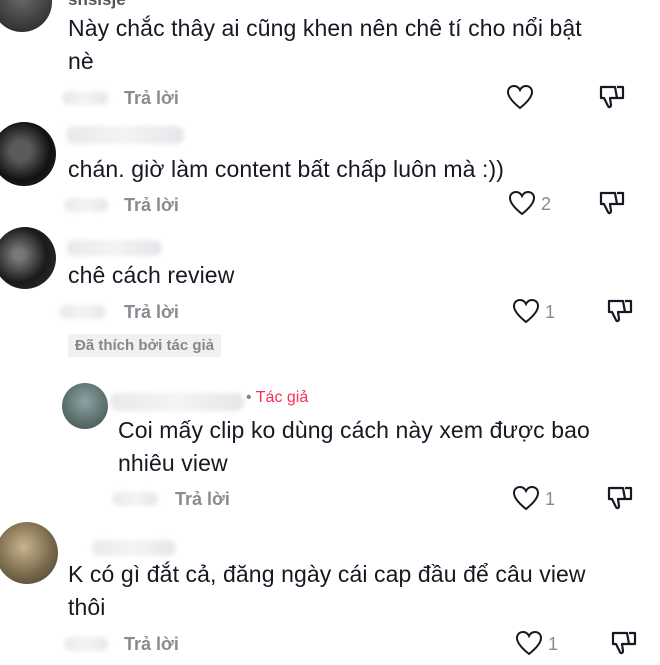  Describe the element at coordinates (173, 463) in the screenshot. I see `comment-text-line-2: nhiêu view` at that location.